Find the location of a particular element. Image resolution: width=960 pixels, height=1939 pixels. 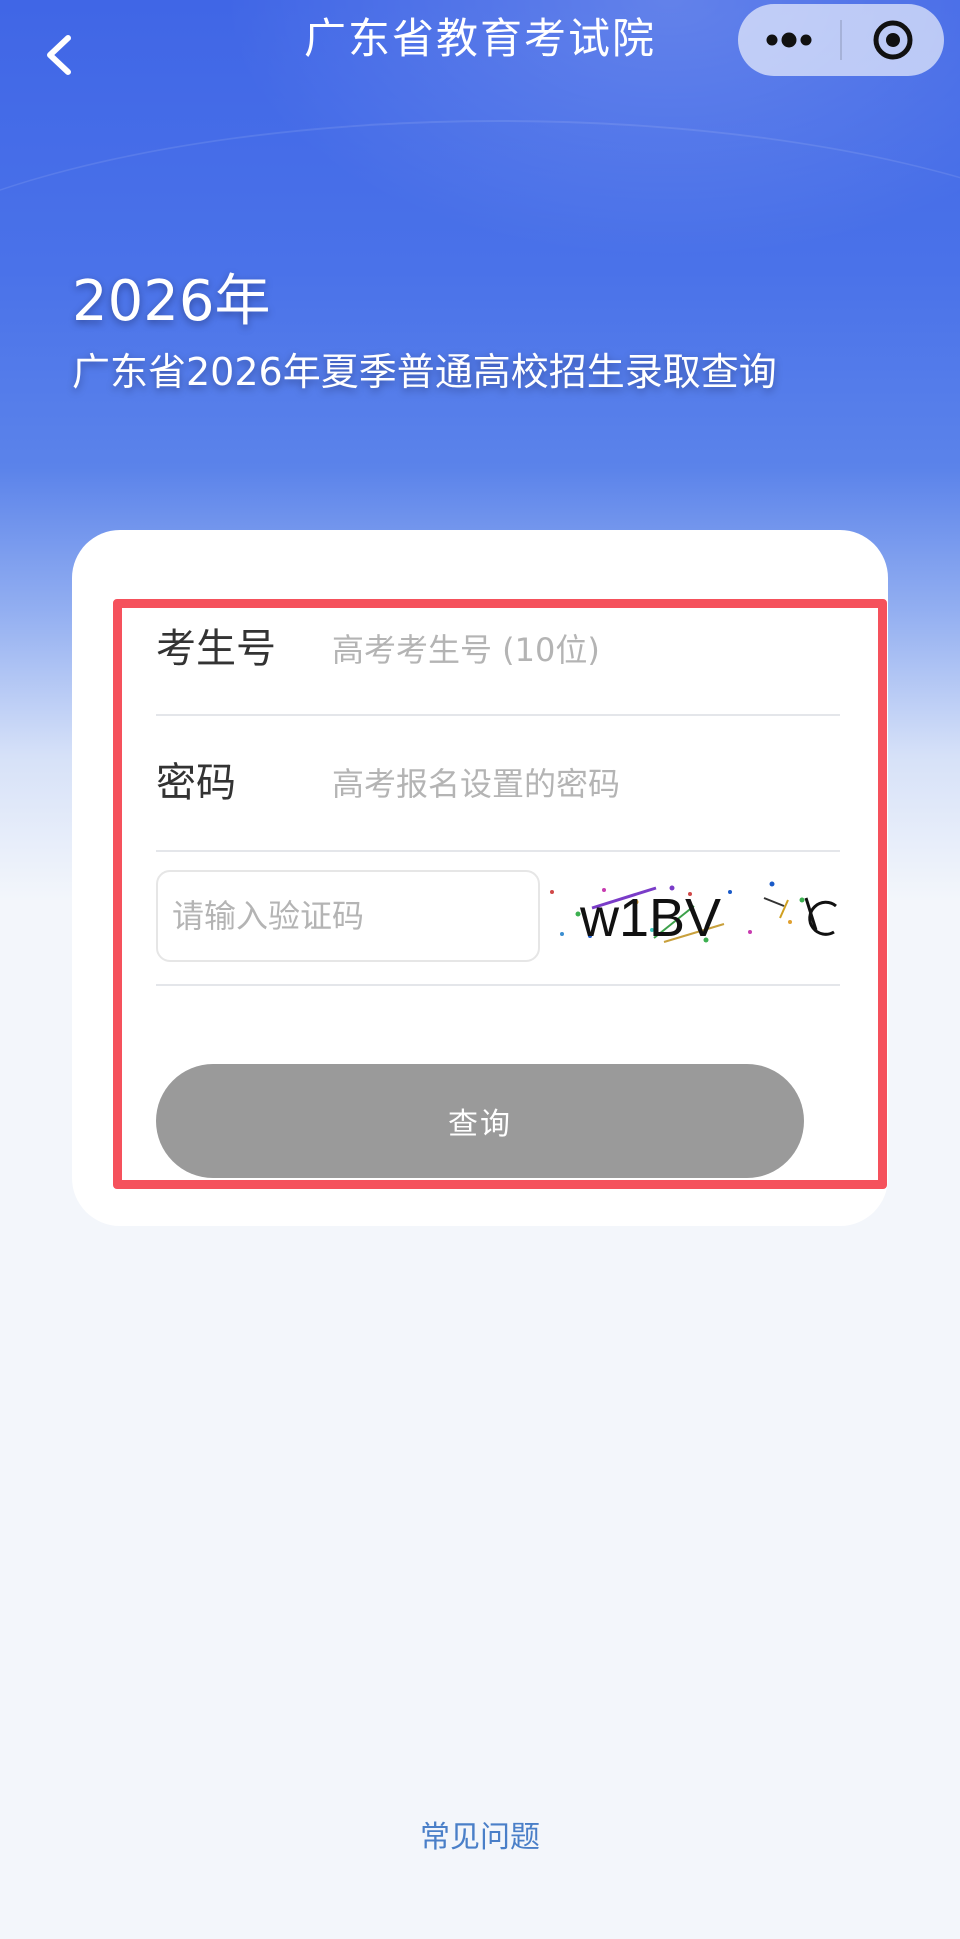

captcha-row: w1BV is located at coordinates (498, 928).